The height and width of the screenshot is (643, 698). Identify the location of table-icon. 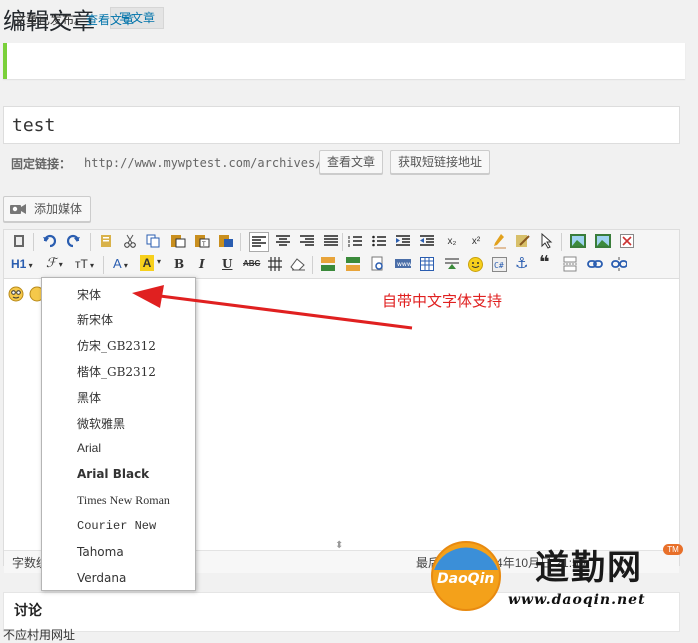
(427, 264).